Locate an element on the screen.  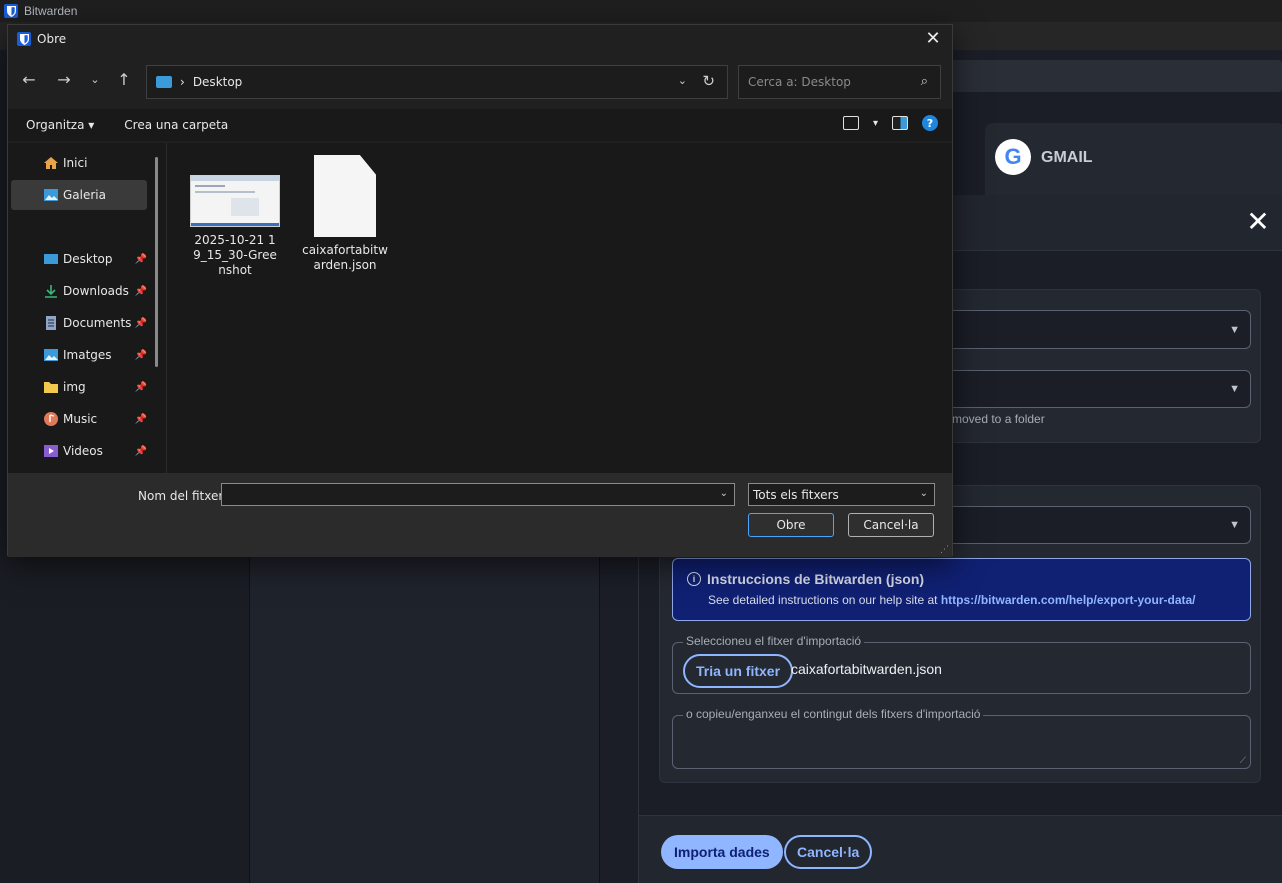
resize-grip-icon: ⋰ is located at coordinates (944, 550).